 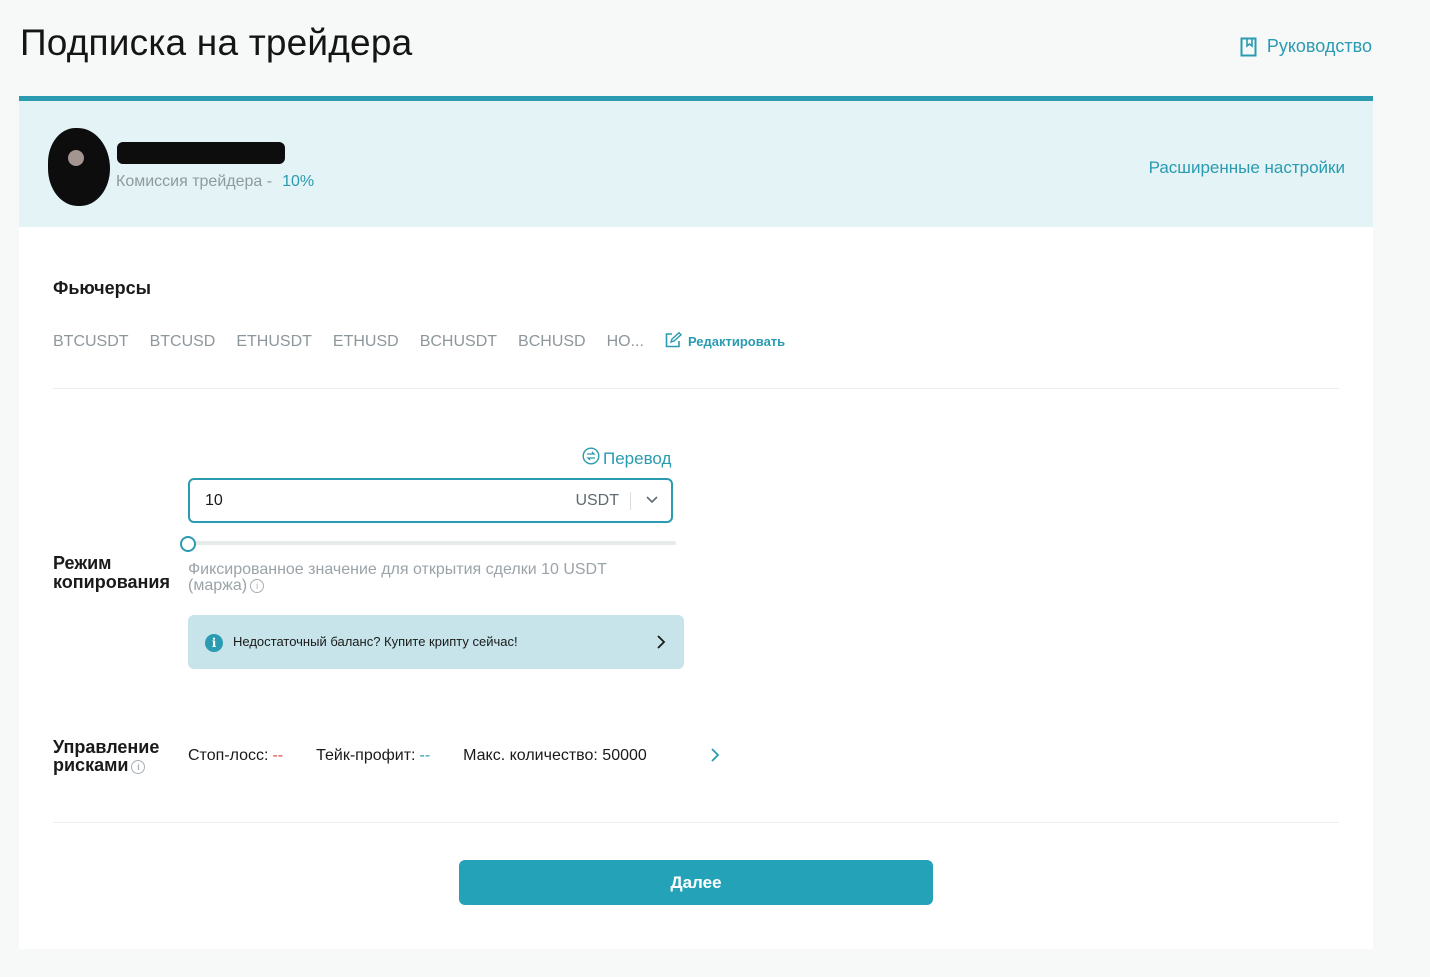 I want to click on max-quantity: Макс. количество: 50000, so click(x=555, y=755).